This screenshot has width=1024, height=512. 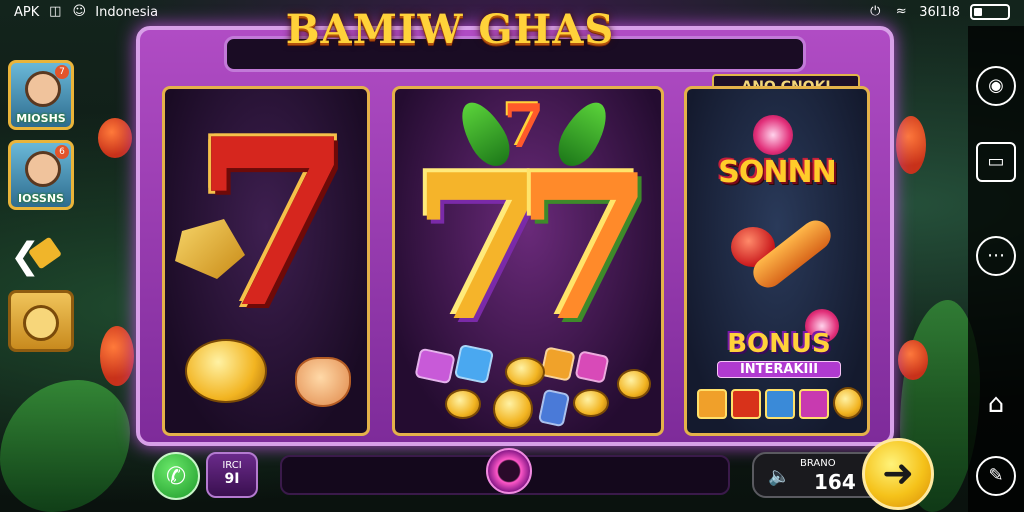 What do you see at coordinates (127, 12) in the screenshot?
I see `status-region: Indonesia` at bounding box center [127, 12].